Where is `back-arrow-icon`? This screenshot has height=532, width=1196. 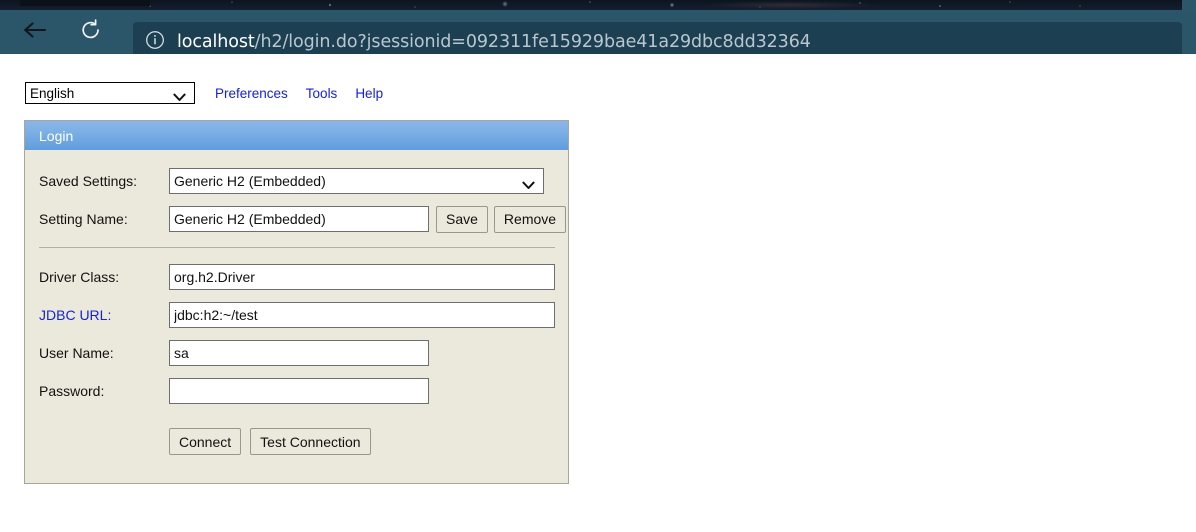
back-arrow-icon is located at coordinates (35, 32).